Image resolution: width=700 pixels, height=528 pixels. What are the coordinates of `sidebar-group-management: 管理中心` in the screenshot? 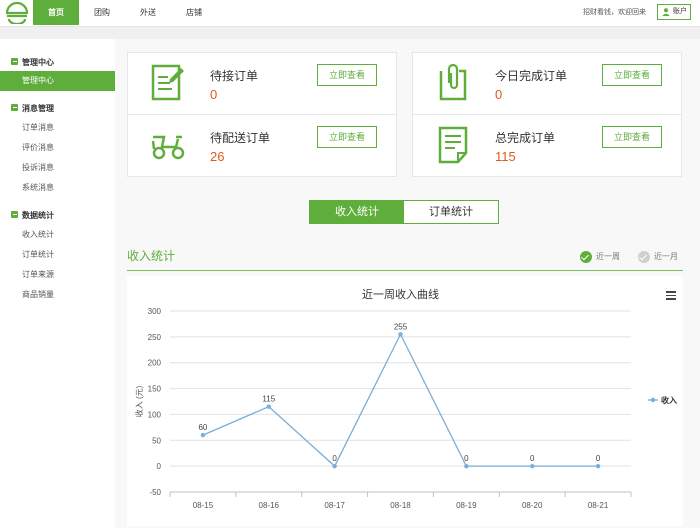 It's located at (32, 62).